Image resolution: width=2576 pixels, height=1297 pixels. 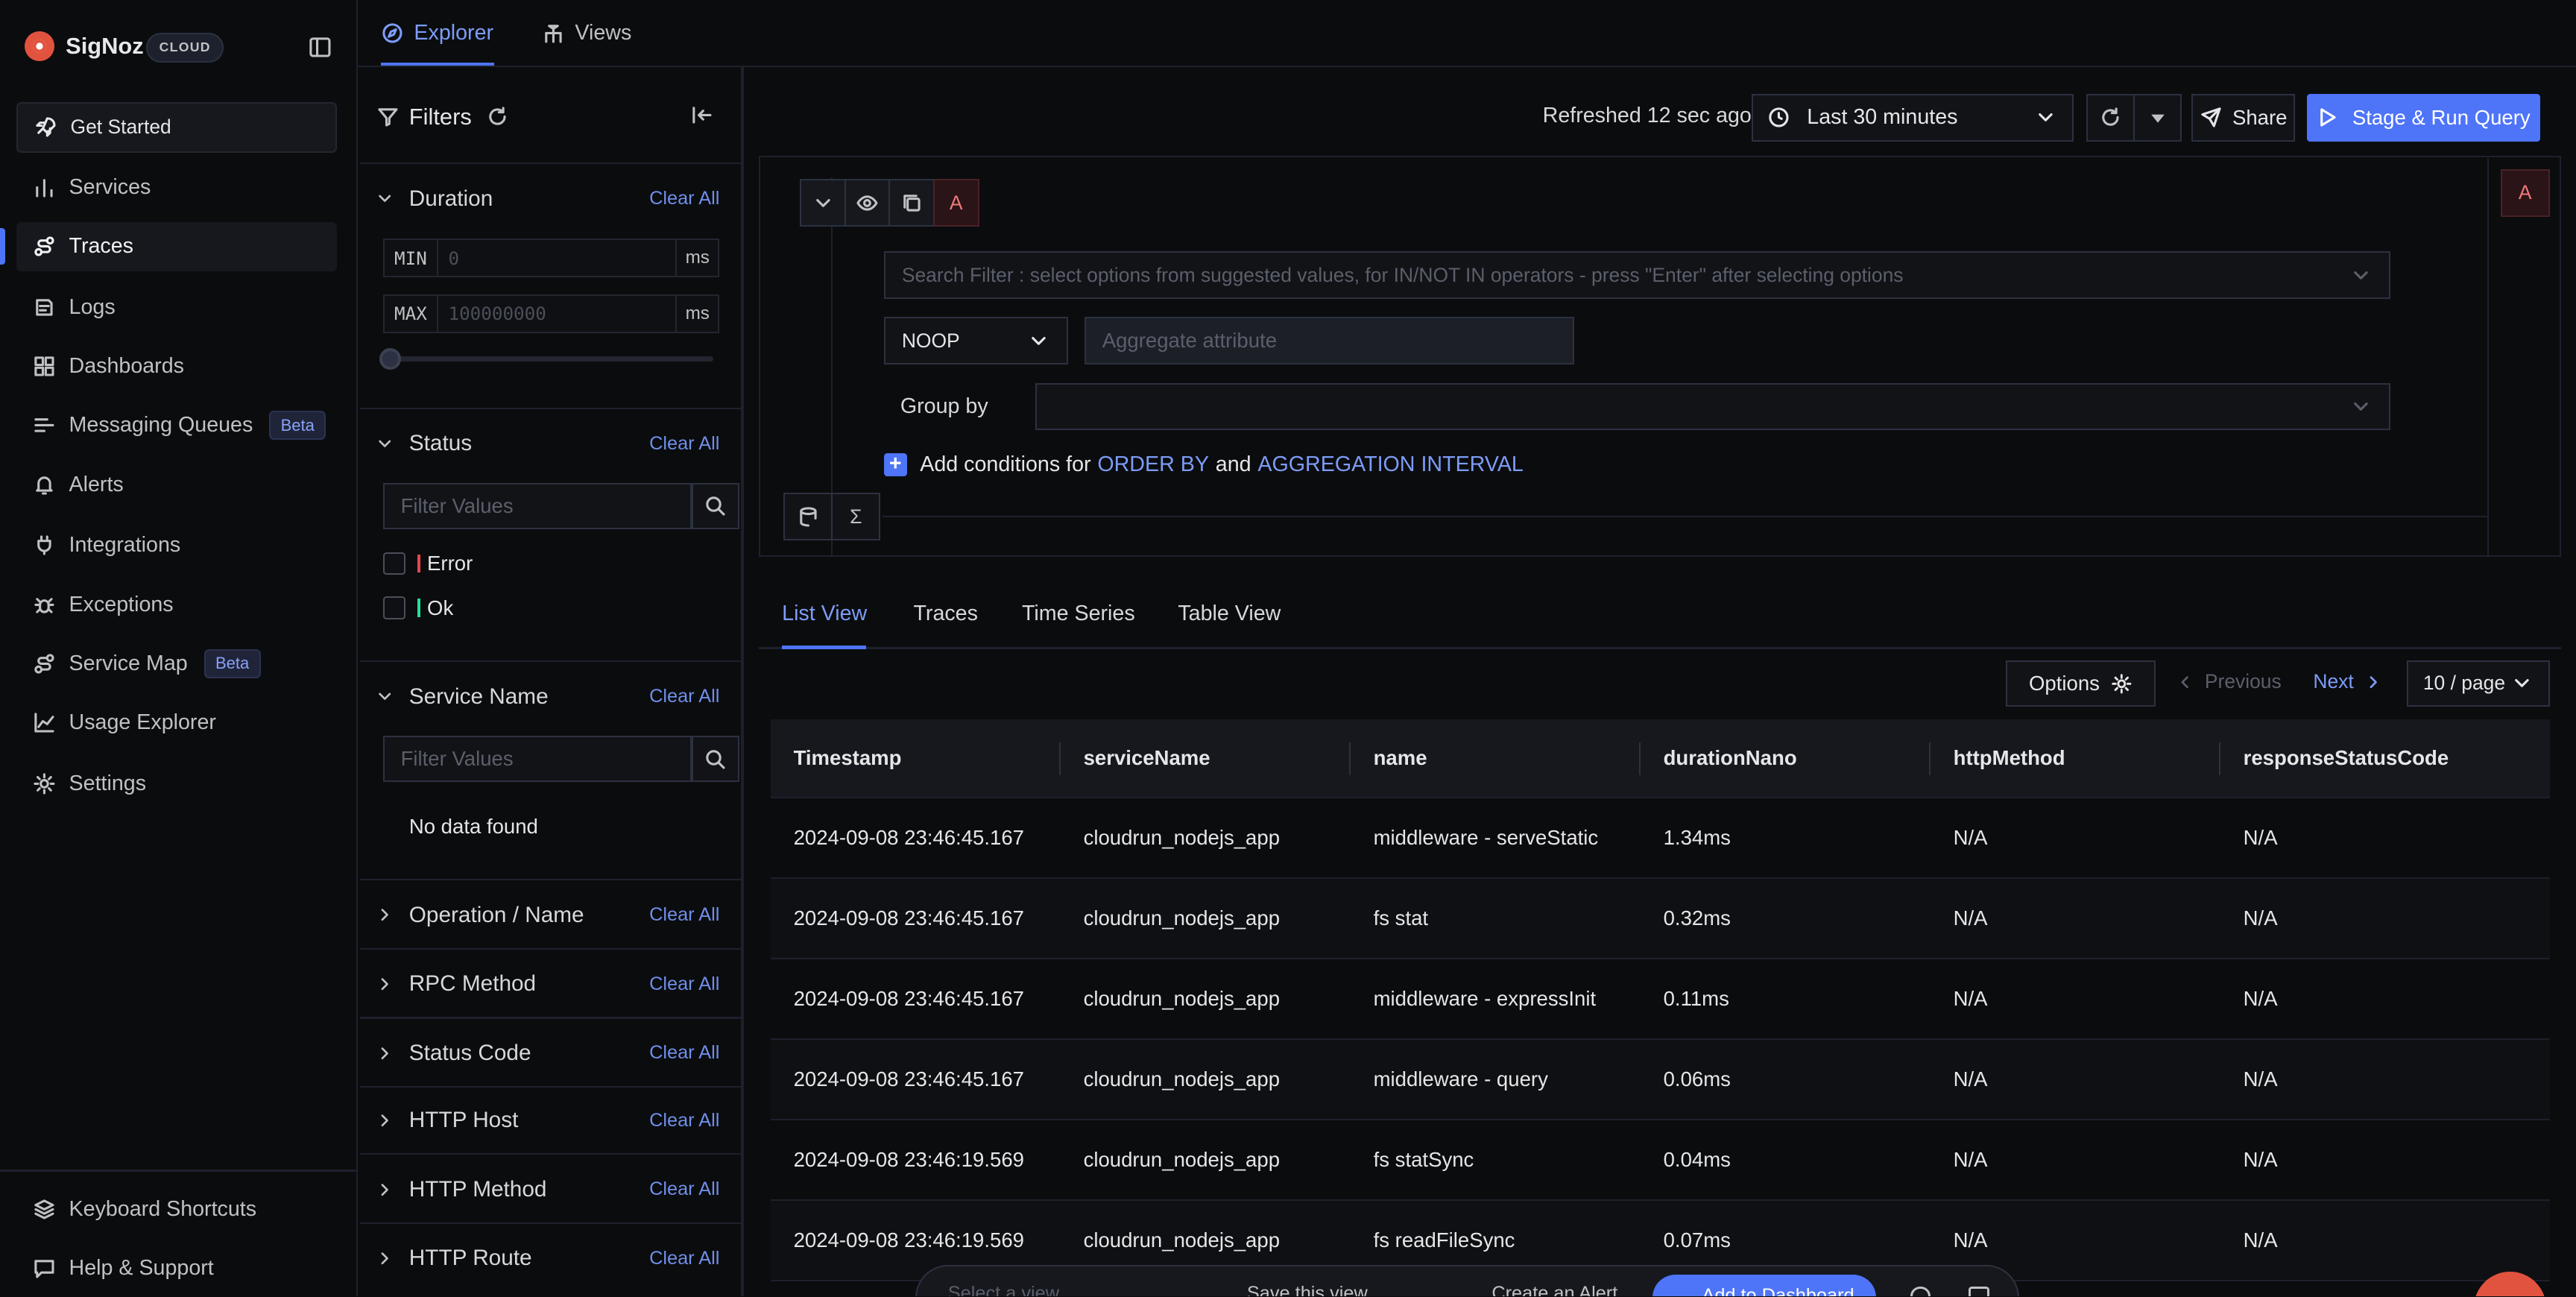 What do you see at coordinates (549, 1120) in the screenshot?
I see `filter-section-http-host: HTTP Host Clear All` at bounding box center [549, 1120].